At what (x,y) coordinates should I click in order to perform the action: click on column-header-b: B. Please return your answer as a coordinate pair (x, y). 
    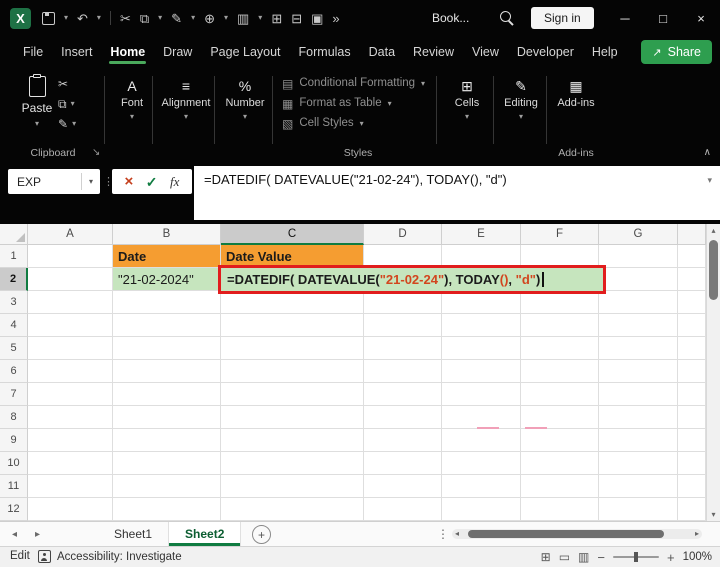
    Looking at the image, I should click on (167, 234).